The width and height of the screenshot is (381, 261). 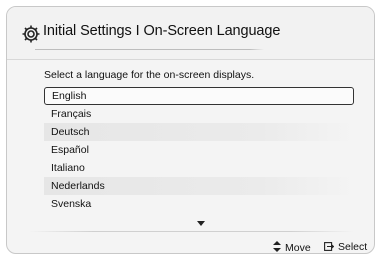 What do you see at coordinates (31, 34) in the screenshot?
I see `gear-icon` at bounding box center [31, 34].